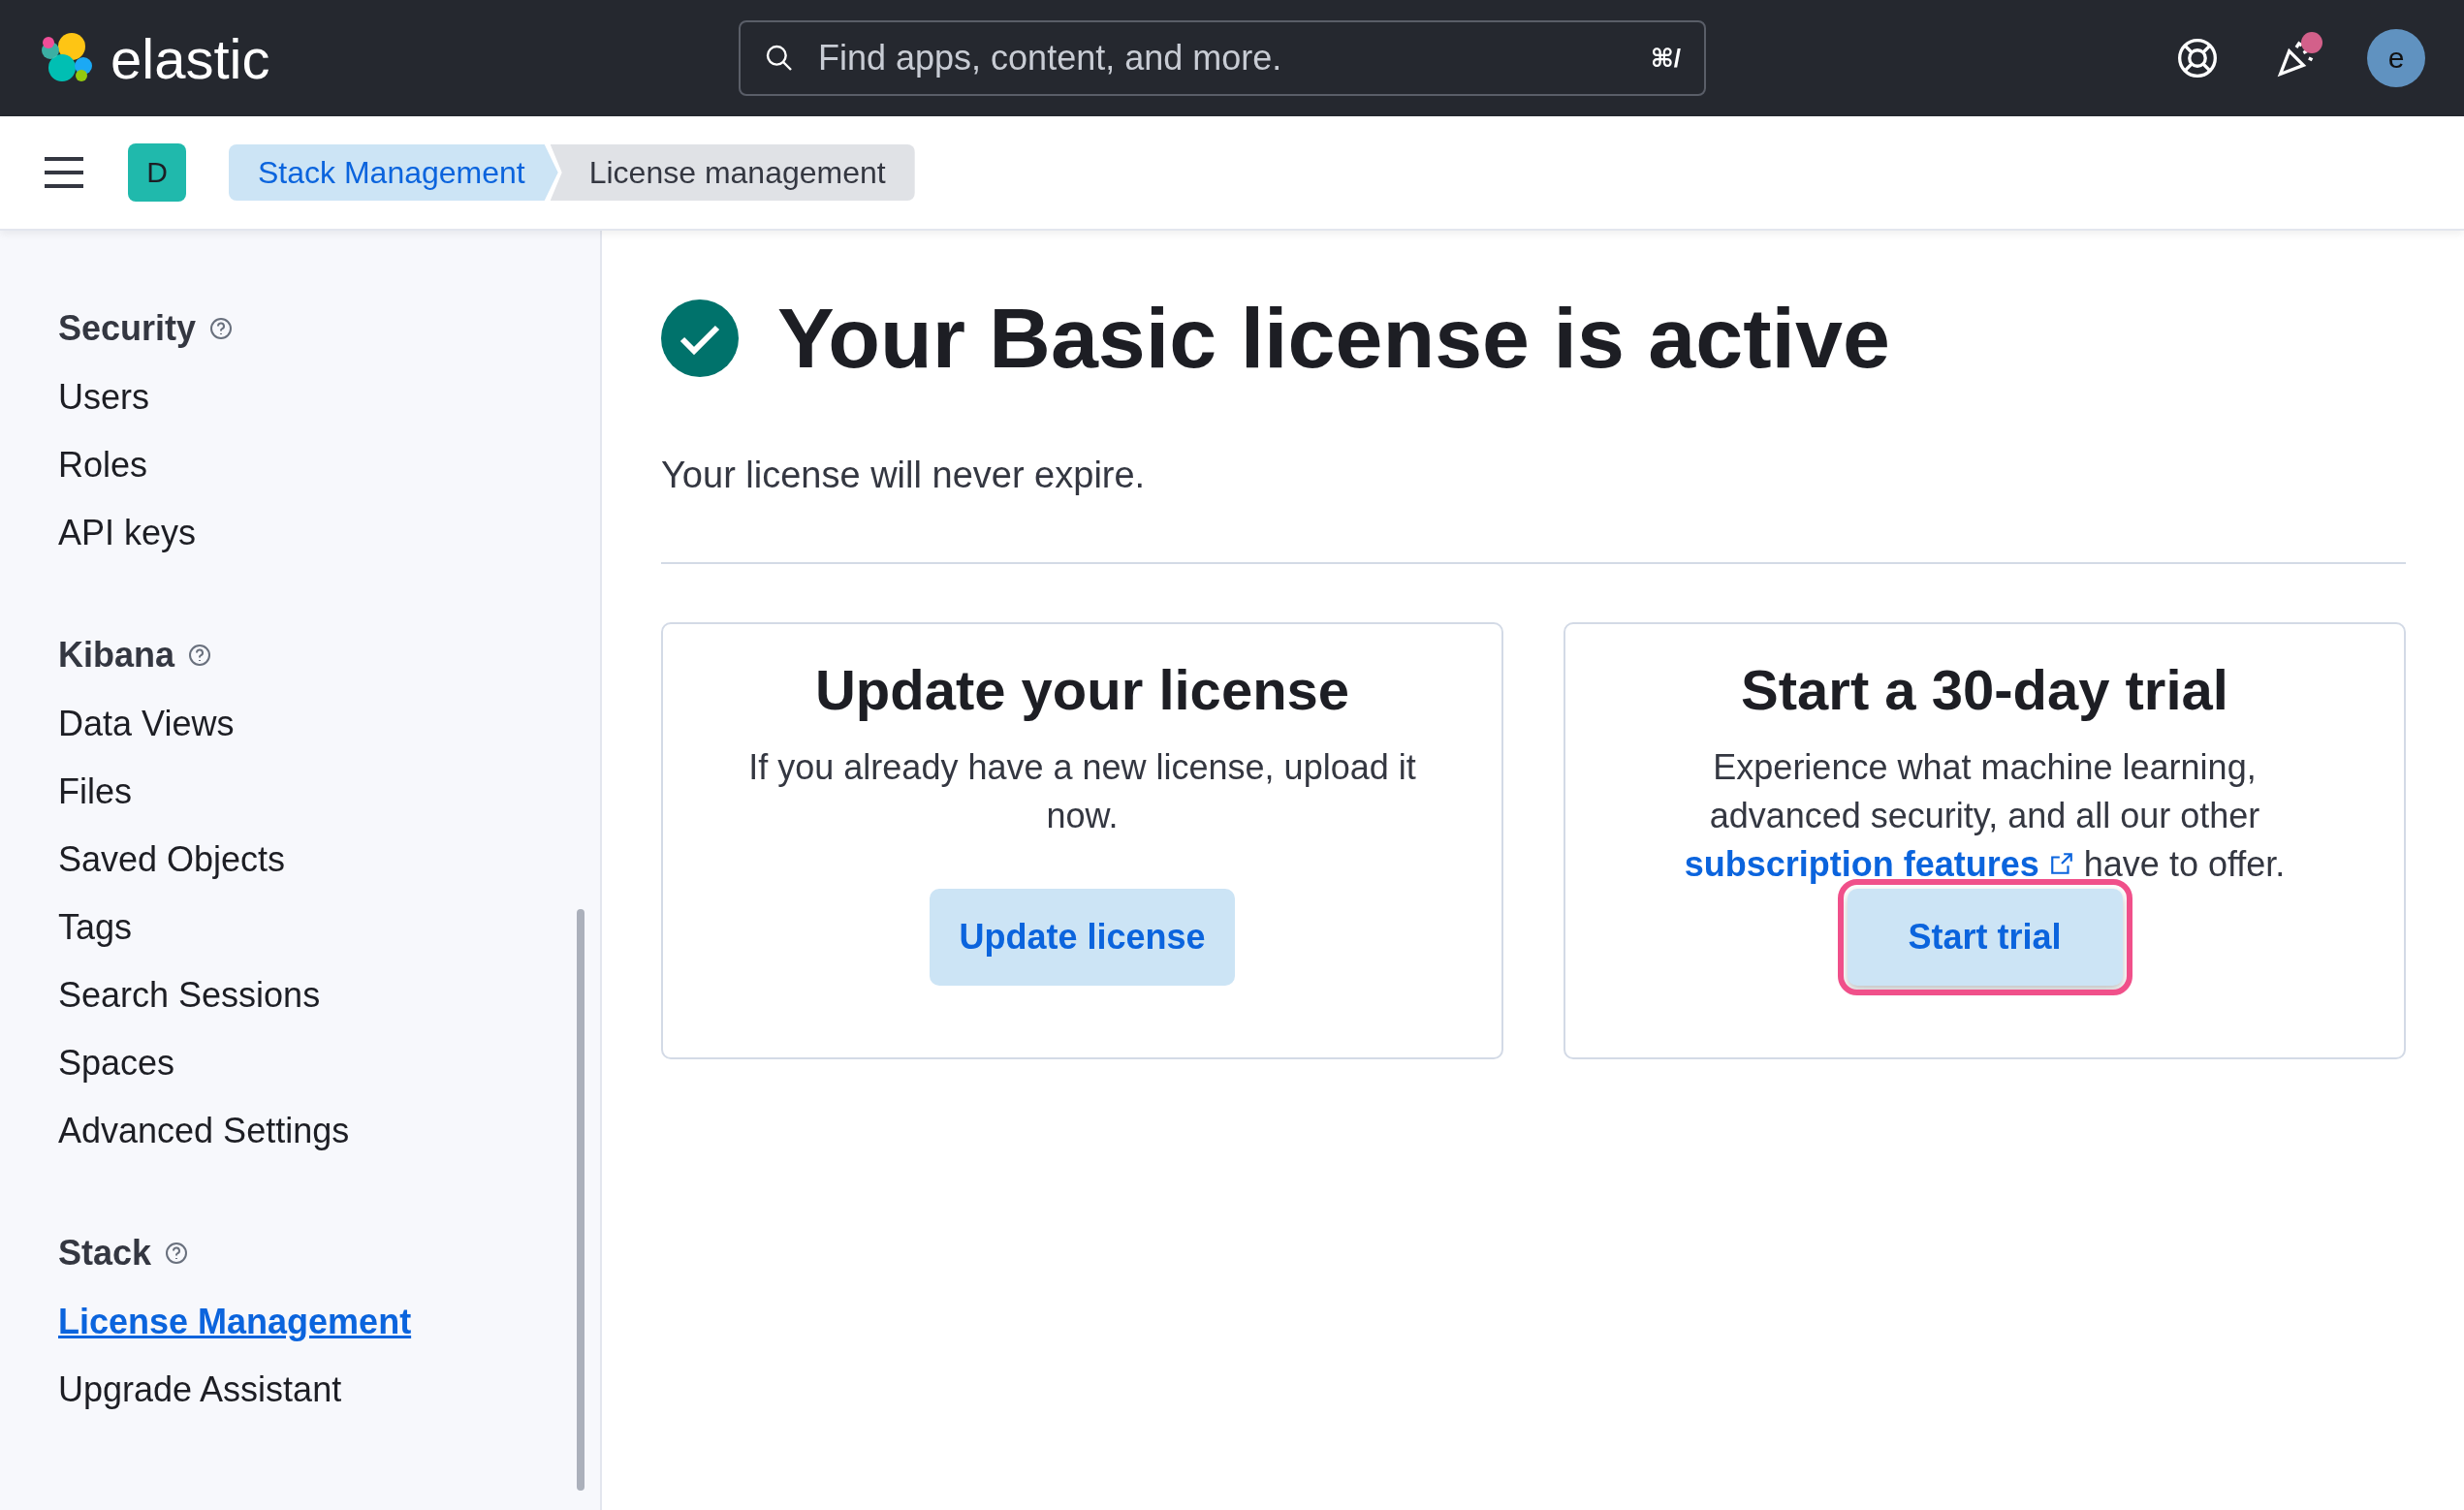 Image resolution: width=2464 pixels, height=1510 pixels. I want to click on license-expiry-text: Your license will never expire., so click(904, 475).